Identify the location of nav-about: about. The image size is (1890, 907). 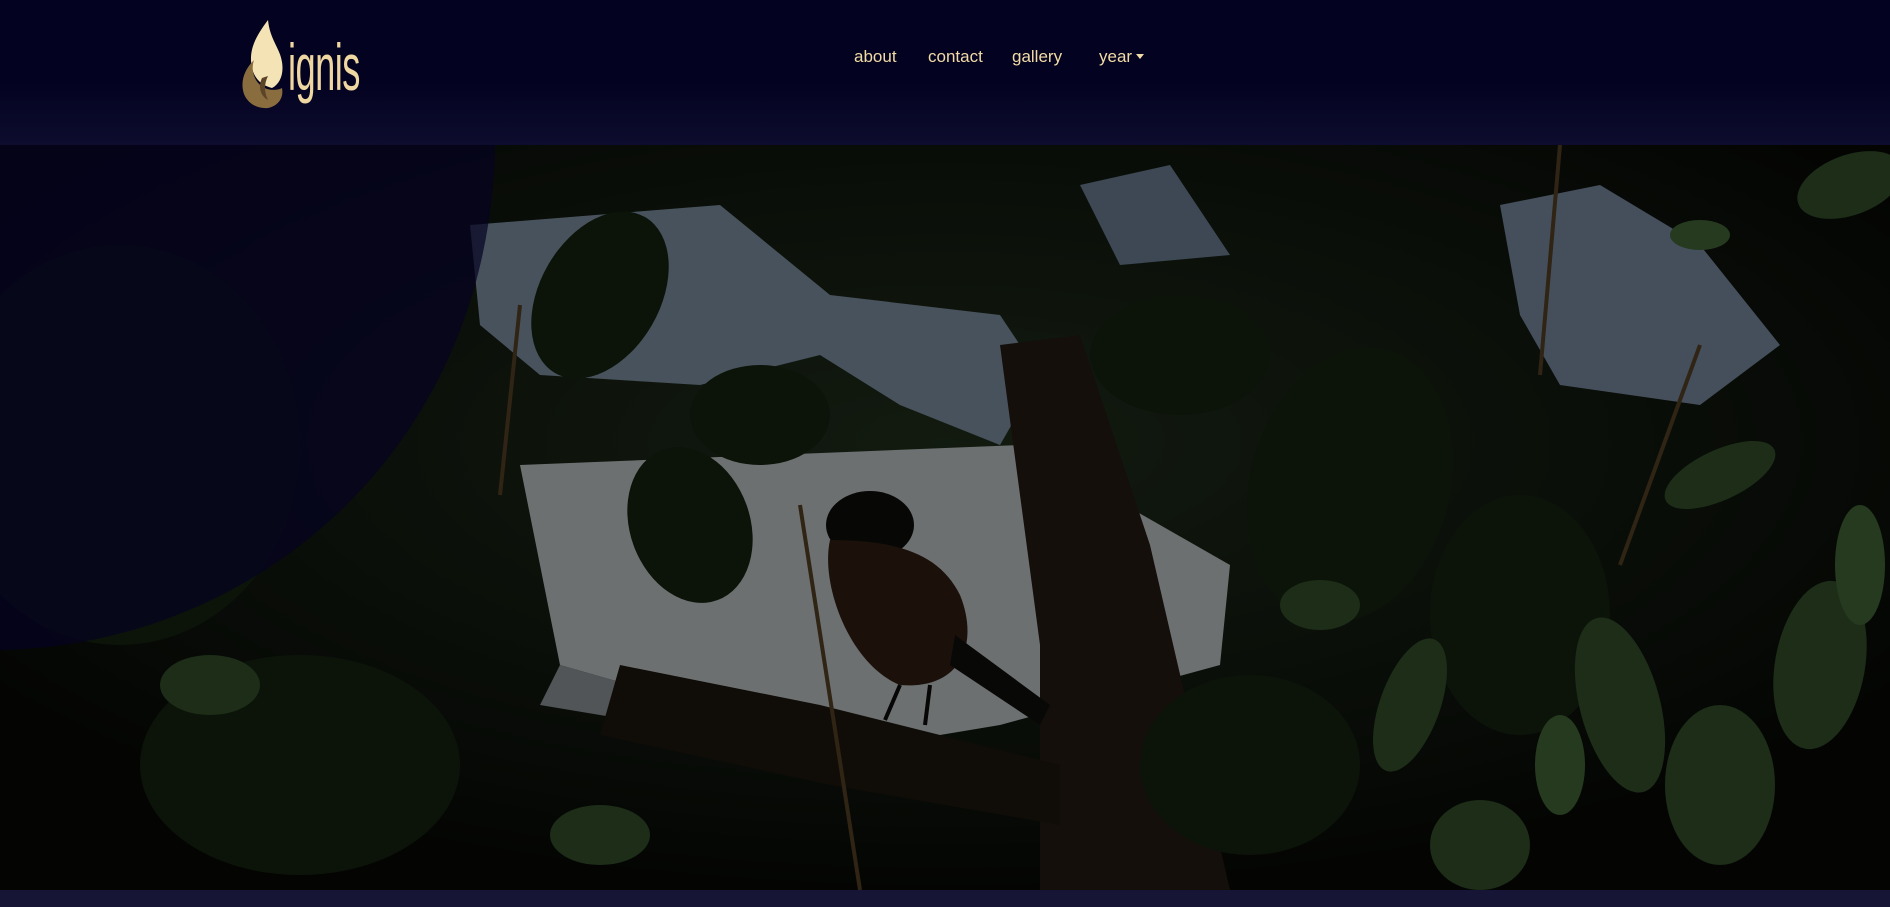
(875, 57).